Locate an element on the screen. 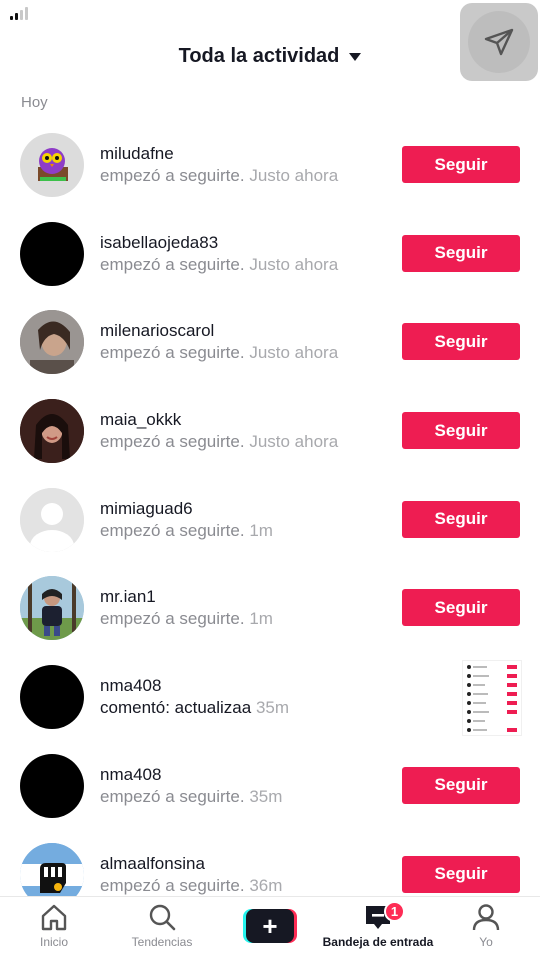 Image resolution: width=540 pixels, height=960 pixels. tab-profile: Yo is located at coordinates (483, 926).